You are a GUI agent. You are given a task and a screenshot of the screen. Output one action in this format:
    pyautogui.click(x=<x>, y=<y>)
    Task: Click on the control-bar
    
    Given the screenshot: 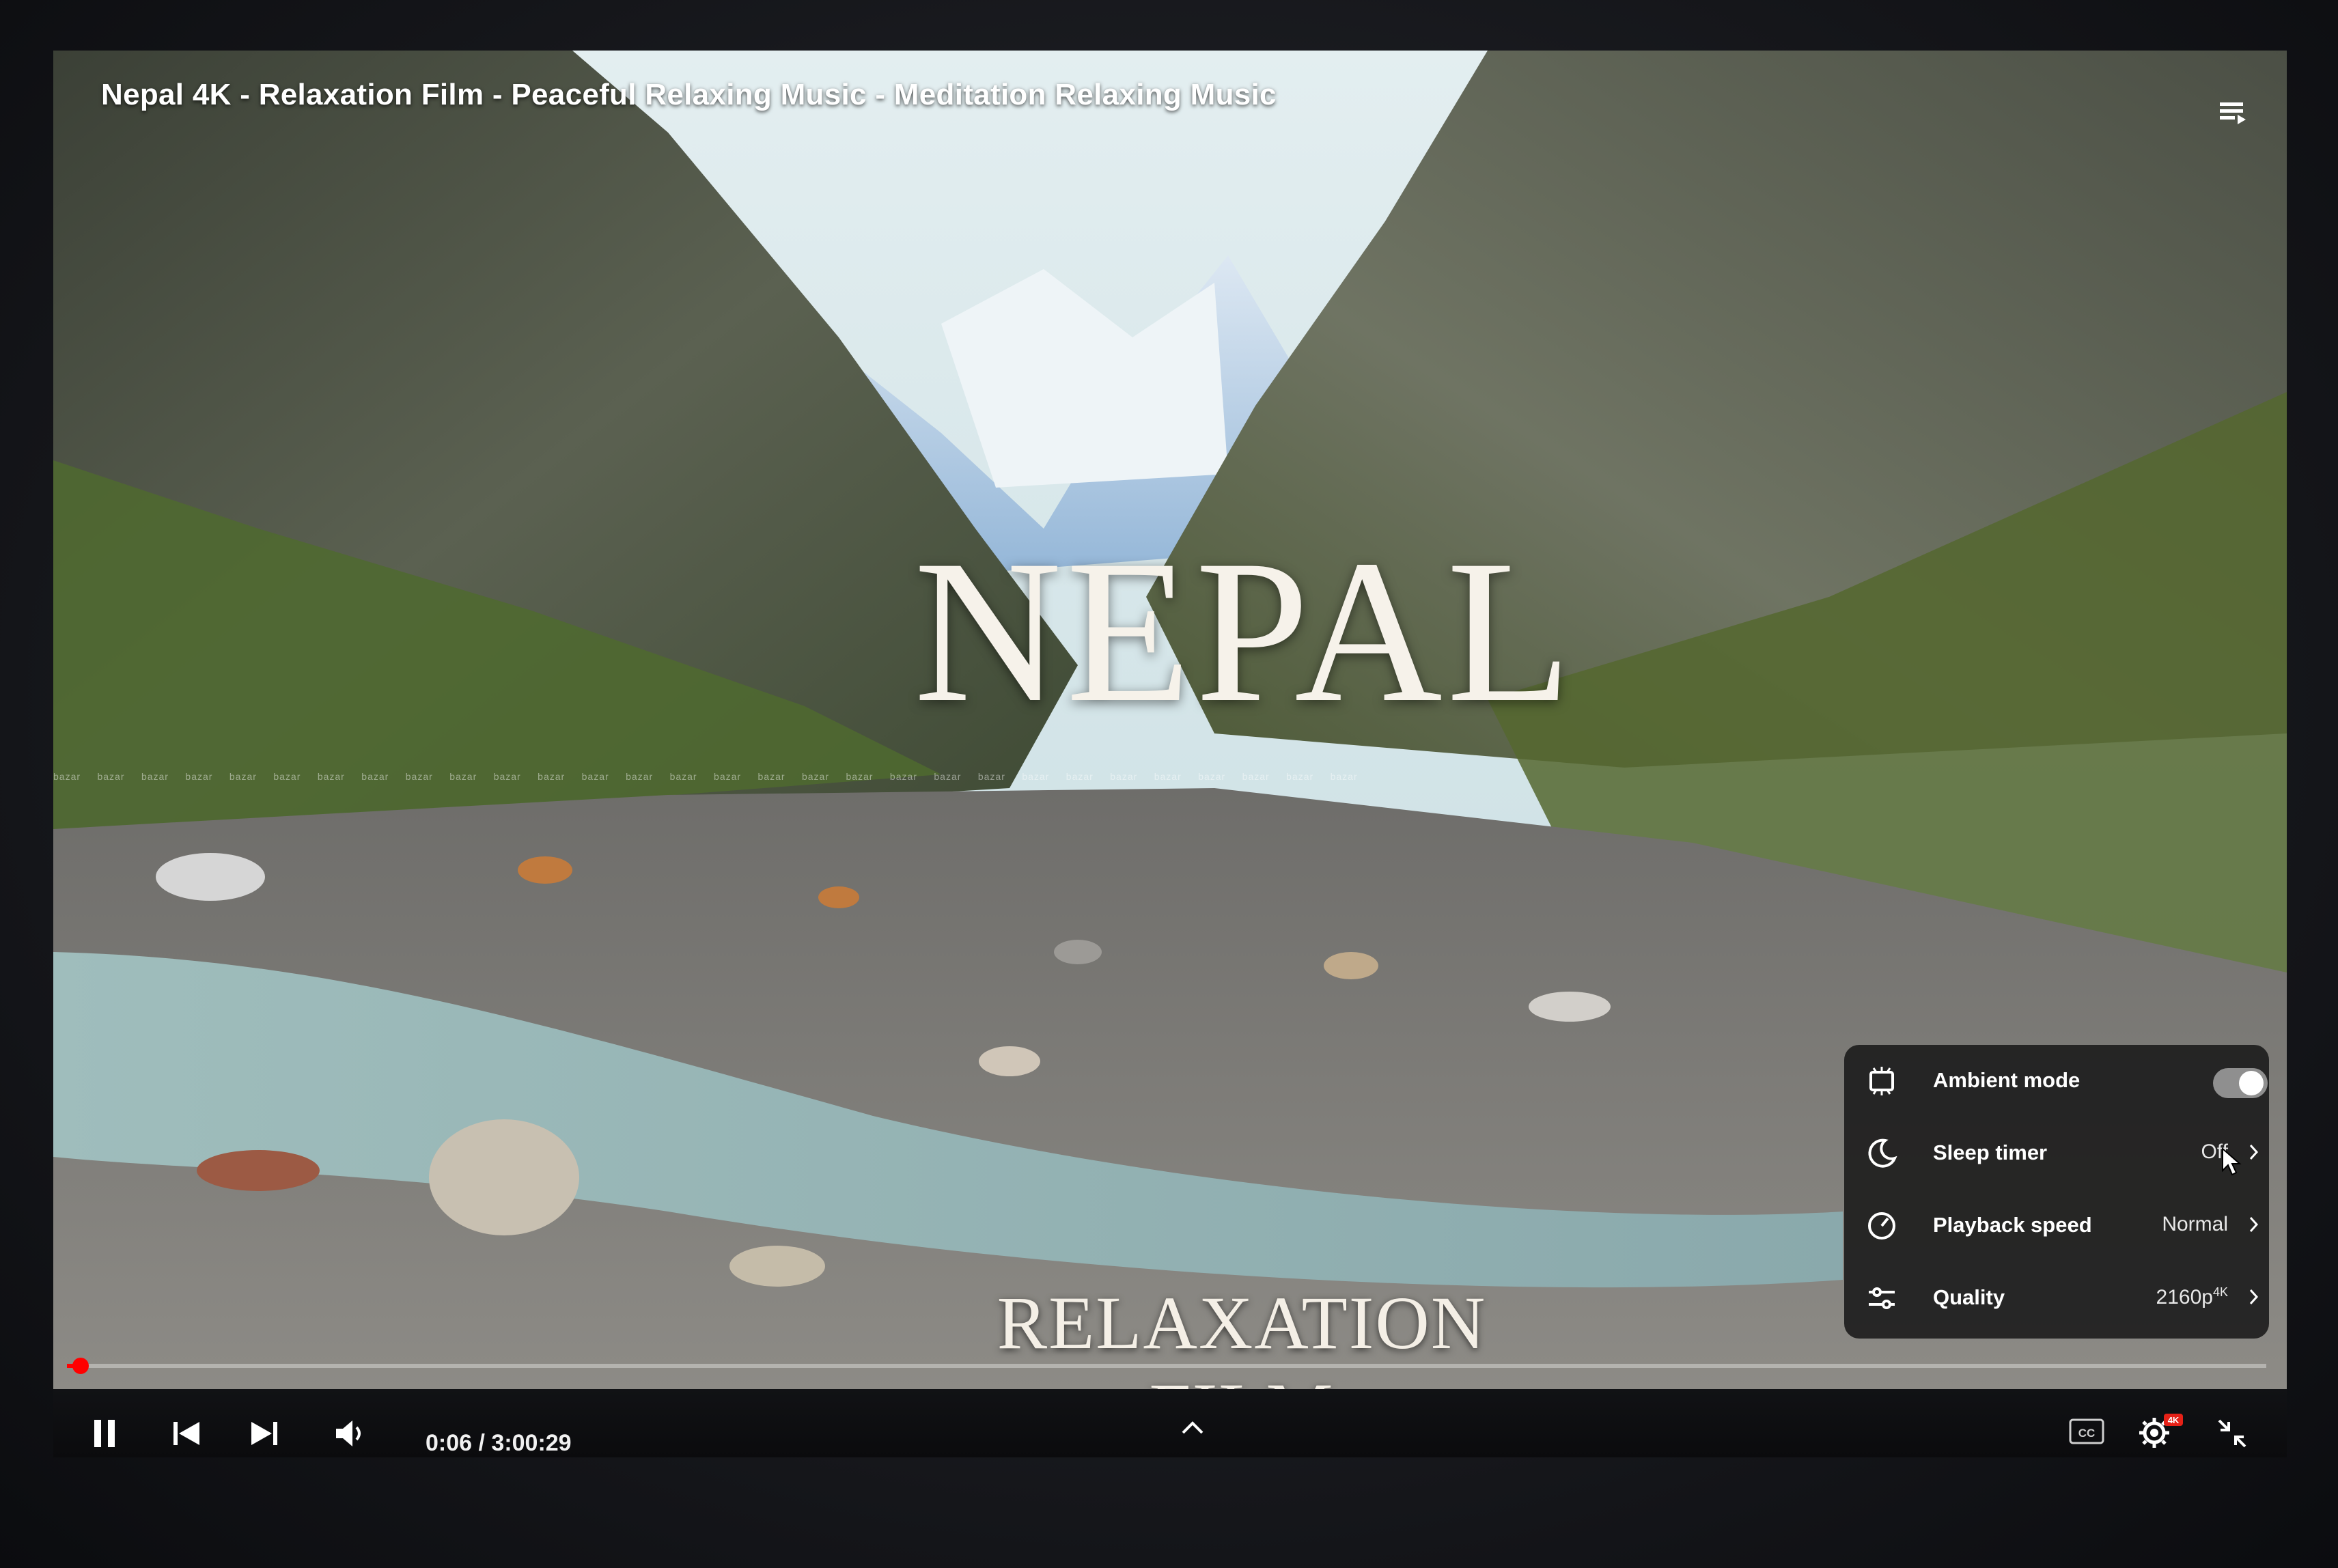 What is the action you would take?
    pyautogui.click(x=1170, y=1423)
    